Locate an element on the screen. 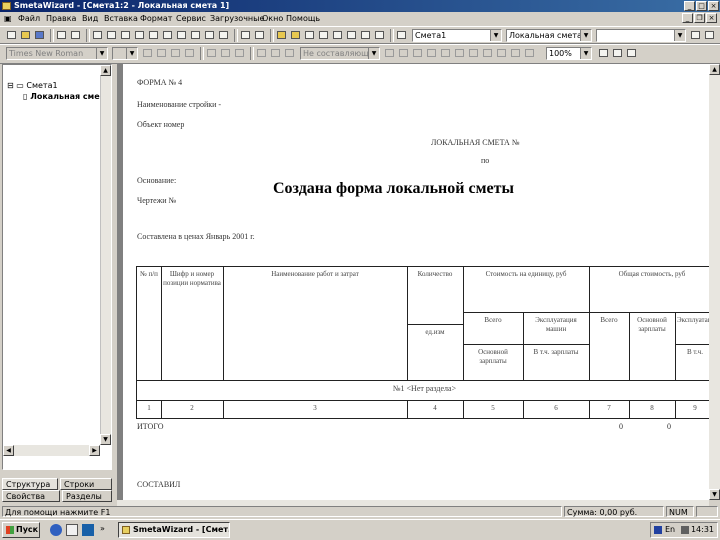  tab-sections: Разделы is located at coordinates (87, 496).